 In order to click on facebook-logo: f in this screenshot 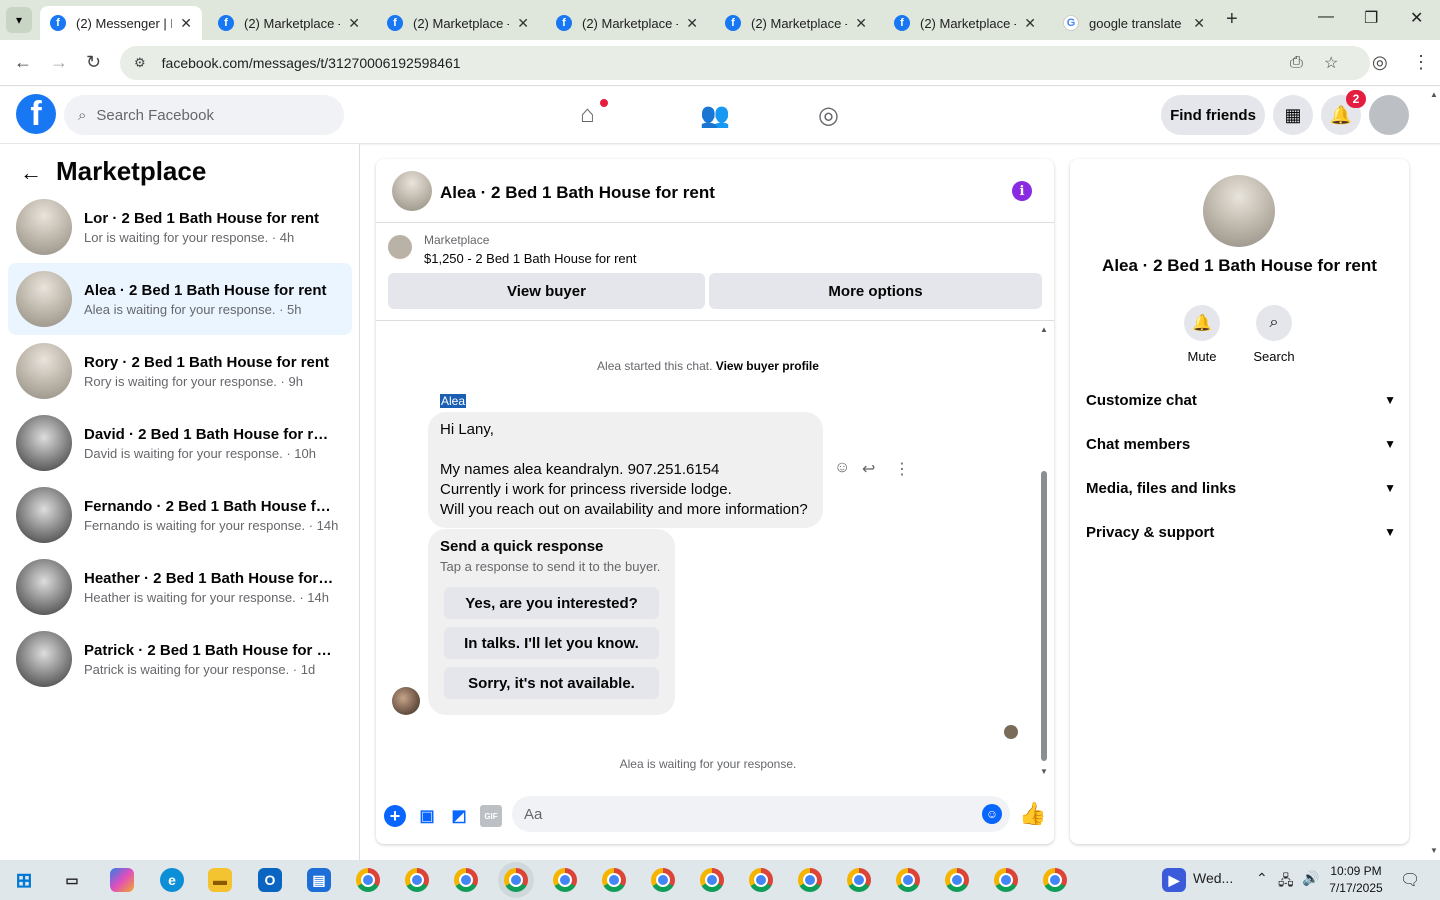, I will do `click(36, 114)`.